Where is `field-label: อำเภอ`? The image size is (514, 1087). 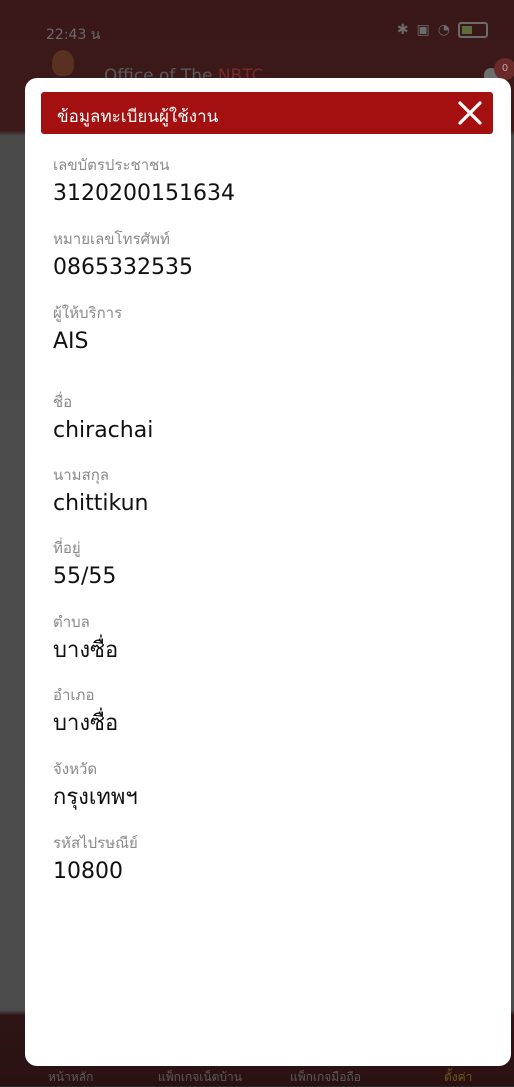
field-label: อำเภอ is located at coordinates (74, 695).